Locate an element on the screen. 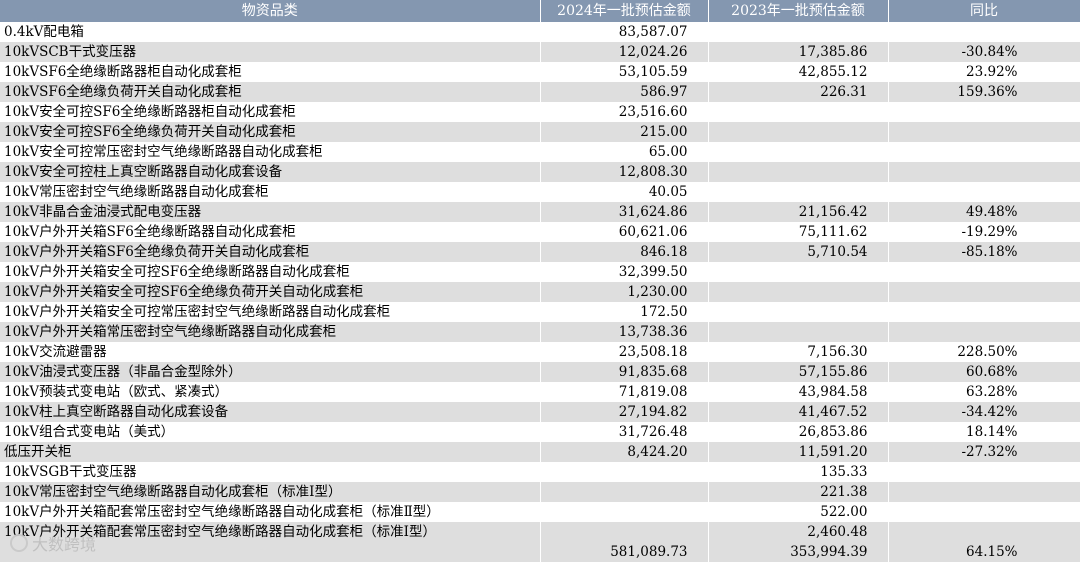 The width and height of the screenshot is (1080, 562). watermark: 大数跨境 is located at coordinates (53, 543).